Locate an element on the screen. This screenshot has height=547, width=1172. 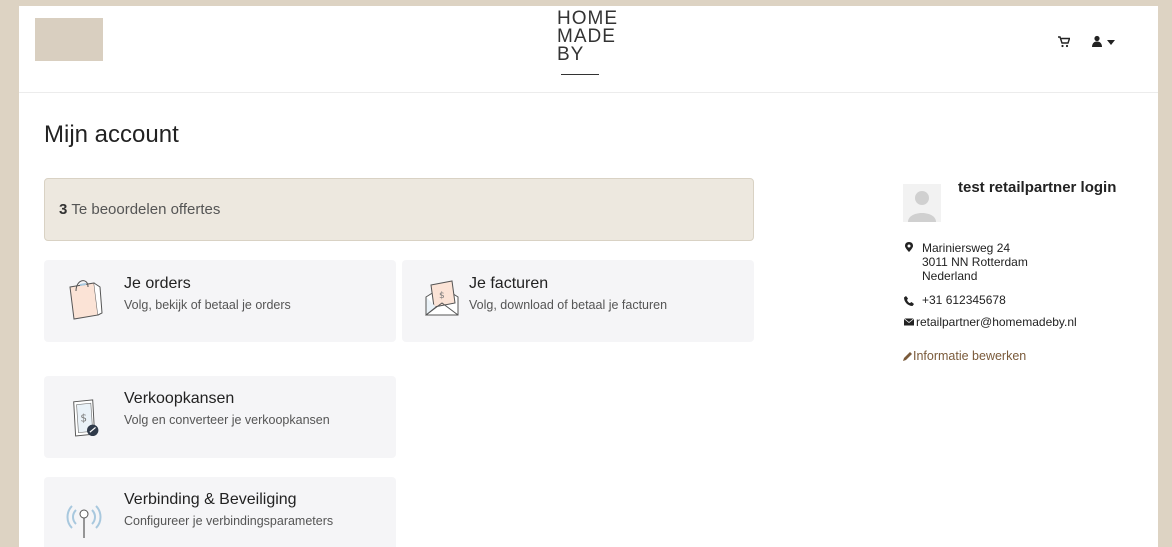
brand-line-3: BY is located at coordinates (592, 63).